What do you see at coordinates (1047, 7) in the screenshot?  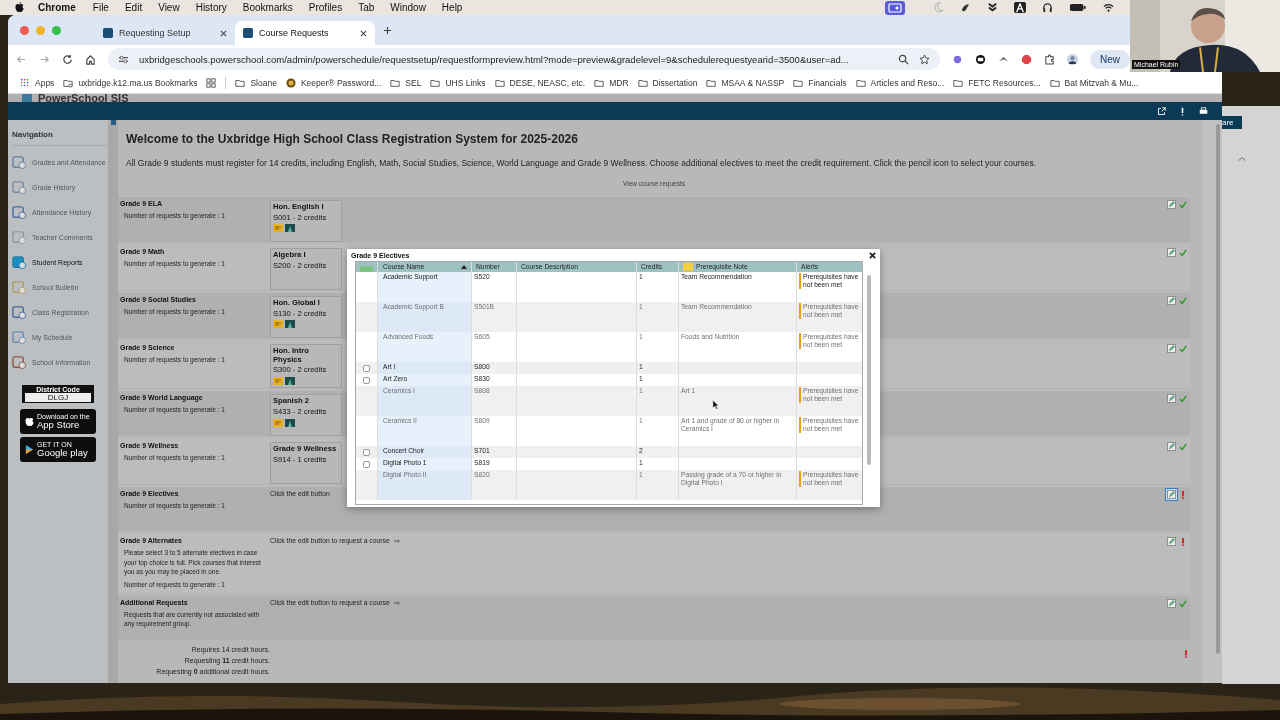 I see `headphones-icon` at bounding box center [1047, 7].